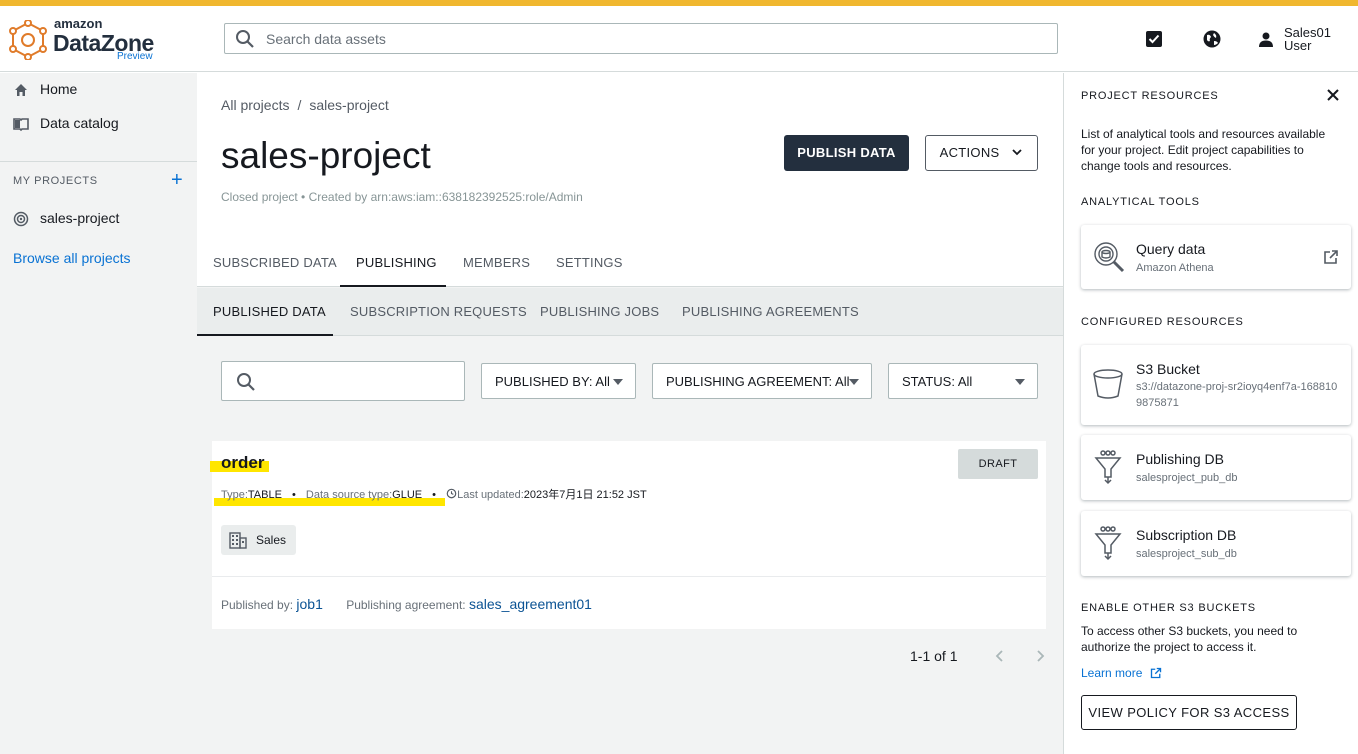 The height and width of the screenshot is (754, 1358). What do you see at coordinates (998, 464) in the screenshot?
I see `status-badge: DRAFT` at bounding box center [998, 464].